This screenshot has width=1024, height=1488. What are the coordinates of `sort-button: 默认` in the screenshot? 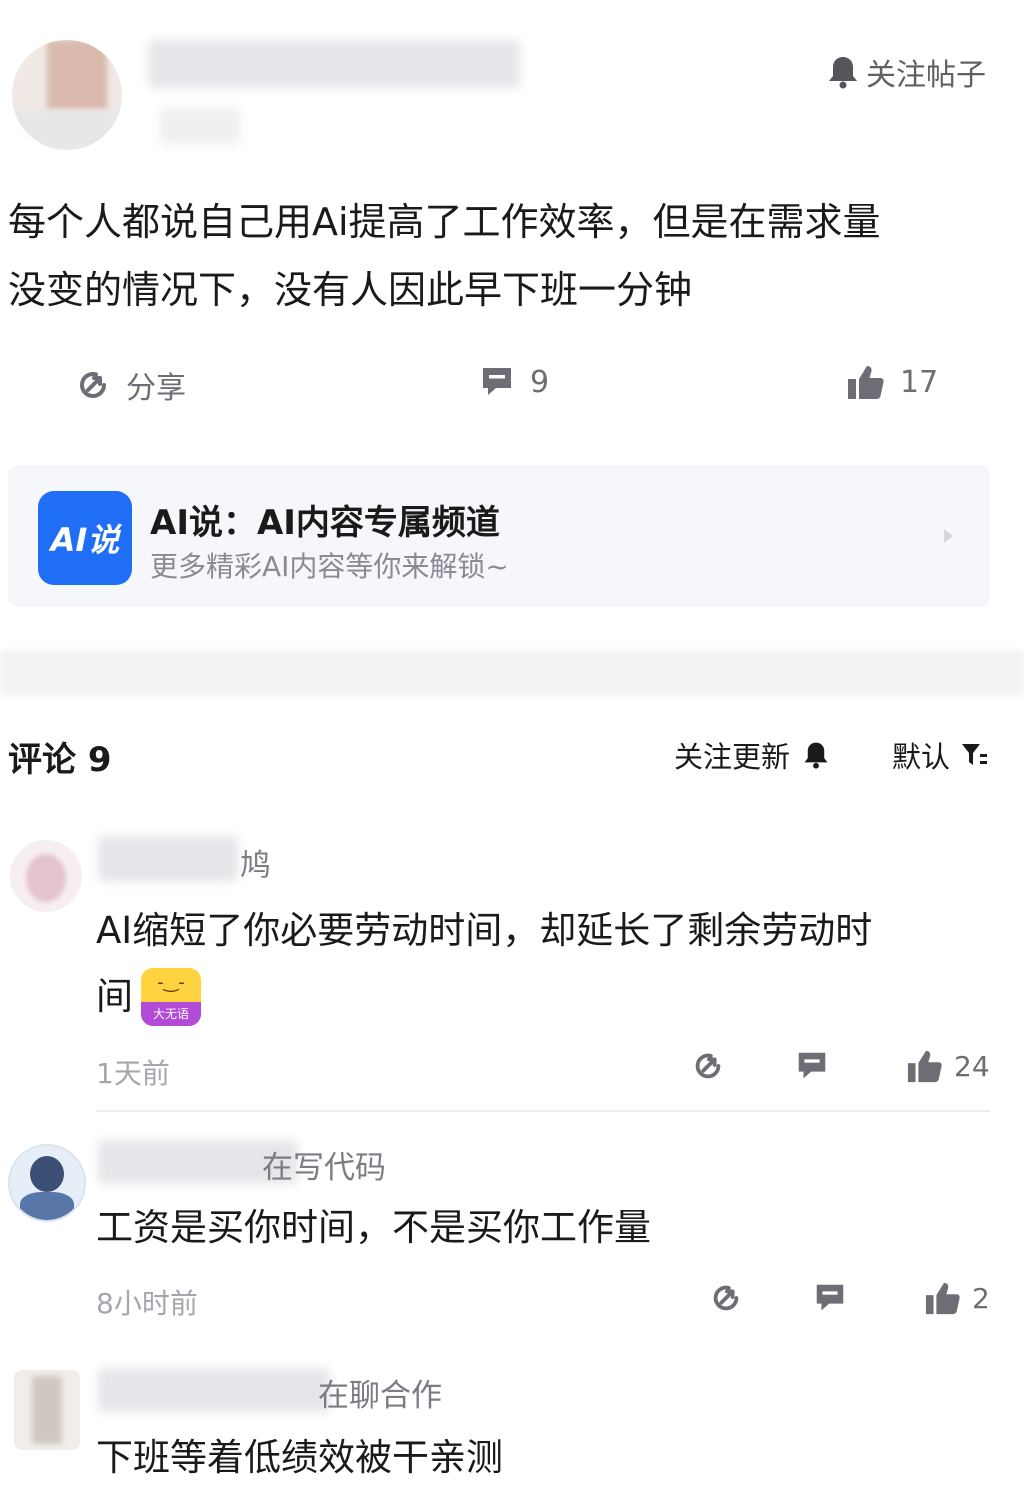 It's located at (940, 755).